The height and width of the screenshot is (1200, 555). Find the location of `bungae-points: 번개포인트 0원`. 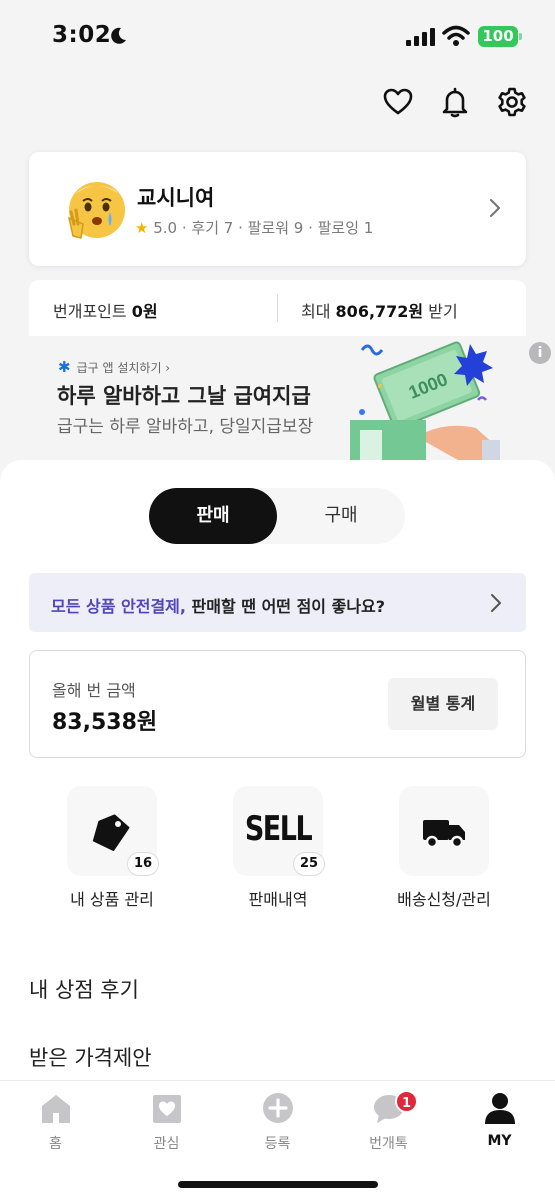

bungae-points: 번개포인트 0원 is located at coordinates (105, 310).